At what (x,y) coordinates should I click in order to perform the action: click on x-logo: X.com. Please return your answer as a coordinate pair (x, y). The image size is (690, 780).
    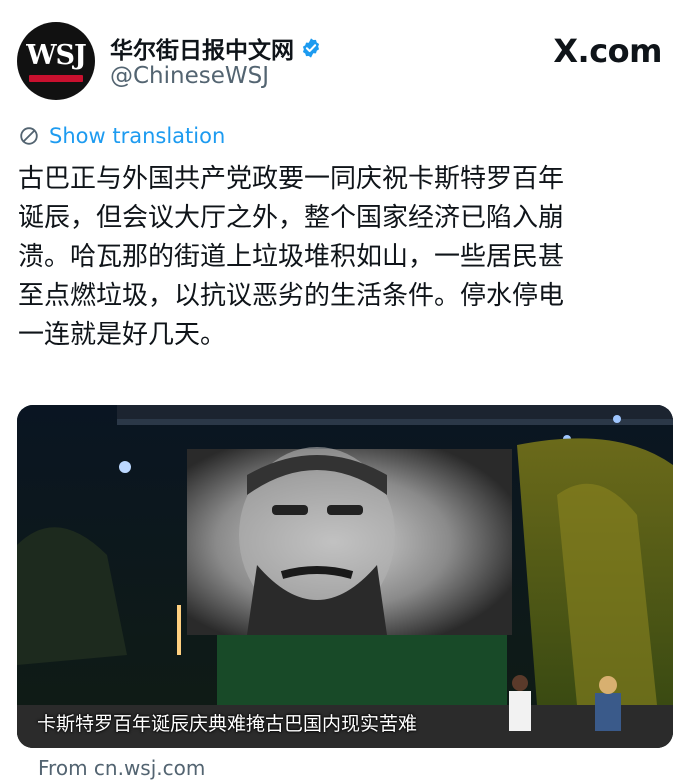
    Looking at the image, I should click on (607, 51).